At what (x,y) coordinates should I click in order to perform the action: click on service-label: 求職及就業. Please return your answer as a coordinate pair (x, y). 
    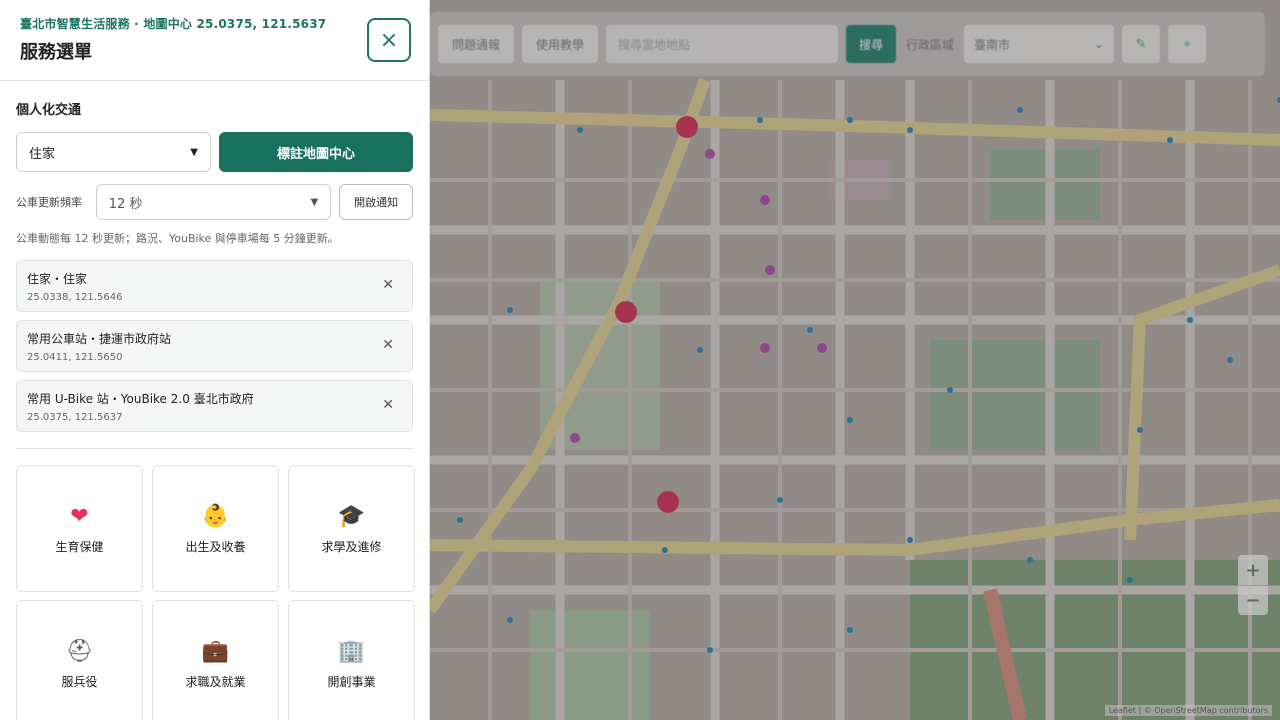
    Looking at the image, I should click on (215, 682).